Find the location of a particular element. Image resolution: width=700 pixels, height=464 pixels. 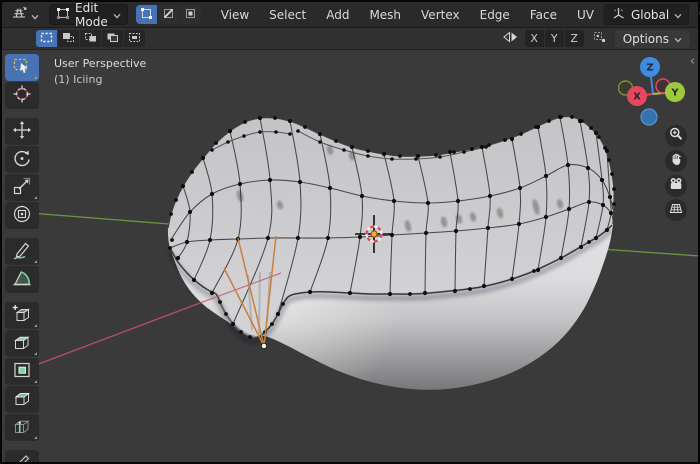

select-intersect-button is located at coordinates (134, 38).